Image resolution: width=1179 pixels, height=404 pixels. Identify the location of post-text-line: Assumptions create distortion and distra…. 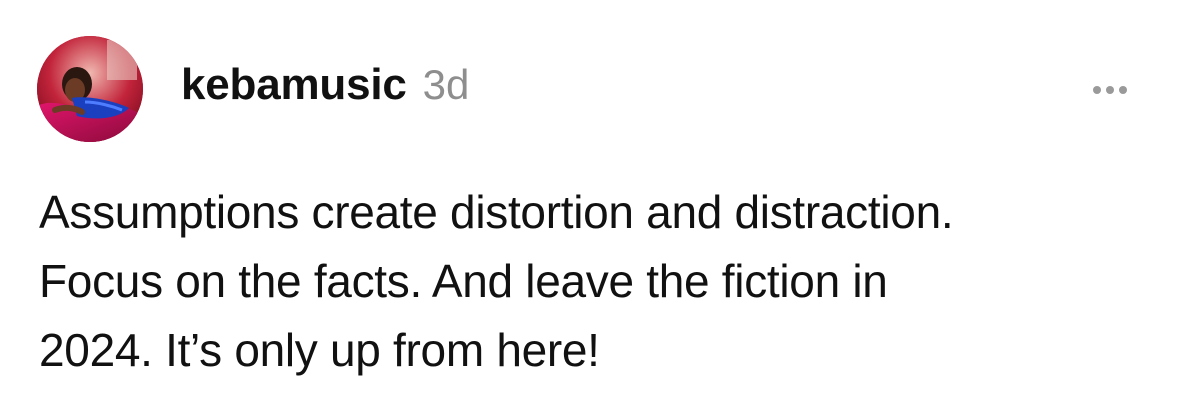
(496, 212).